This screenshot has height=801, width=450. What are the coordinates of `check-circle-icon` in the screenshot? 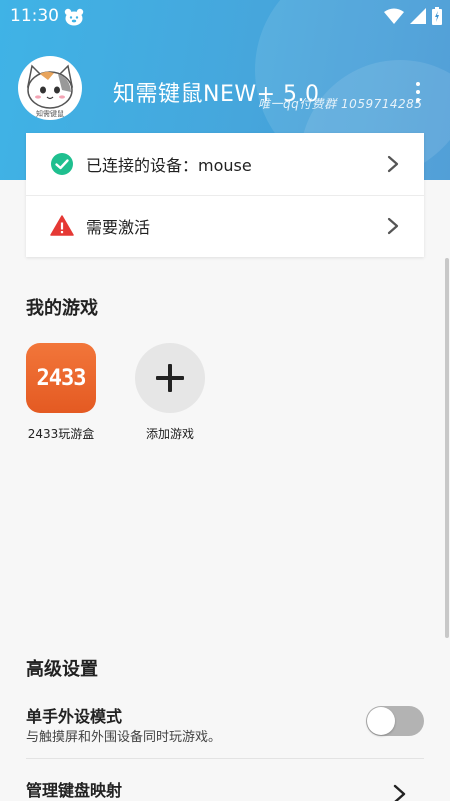 It's located at (62, 164).